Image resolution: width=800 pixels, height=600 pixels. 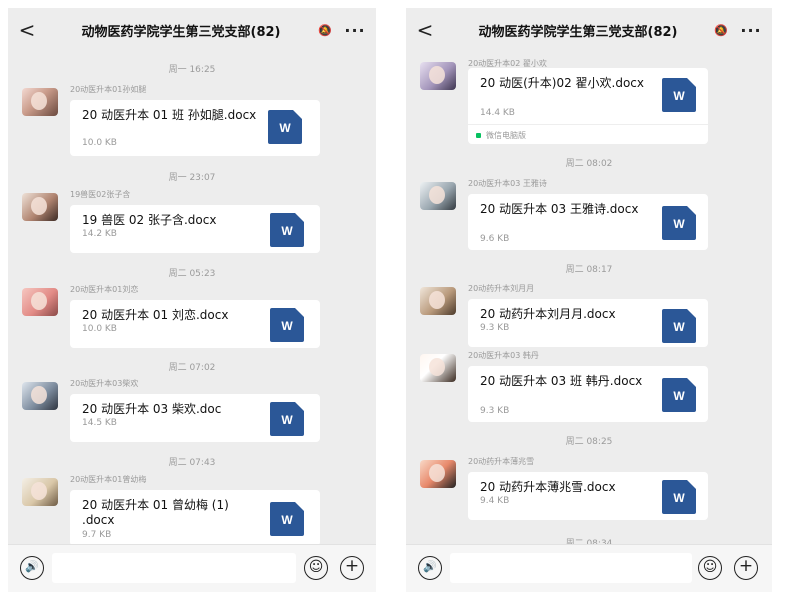 What do you see at coordinates (169, 115) in the screenshot?
I see `file-name: 20 动医升本 01 班 孙如腿.docx` at bounding box center [169, 115].